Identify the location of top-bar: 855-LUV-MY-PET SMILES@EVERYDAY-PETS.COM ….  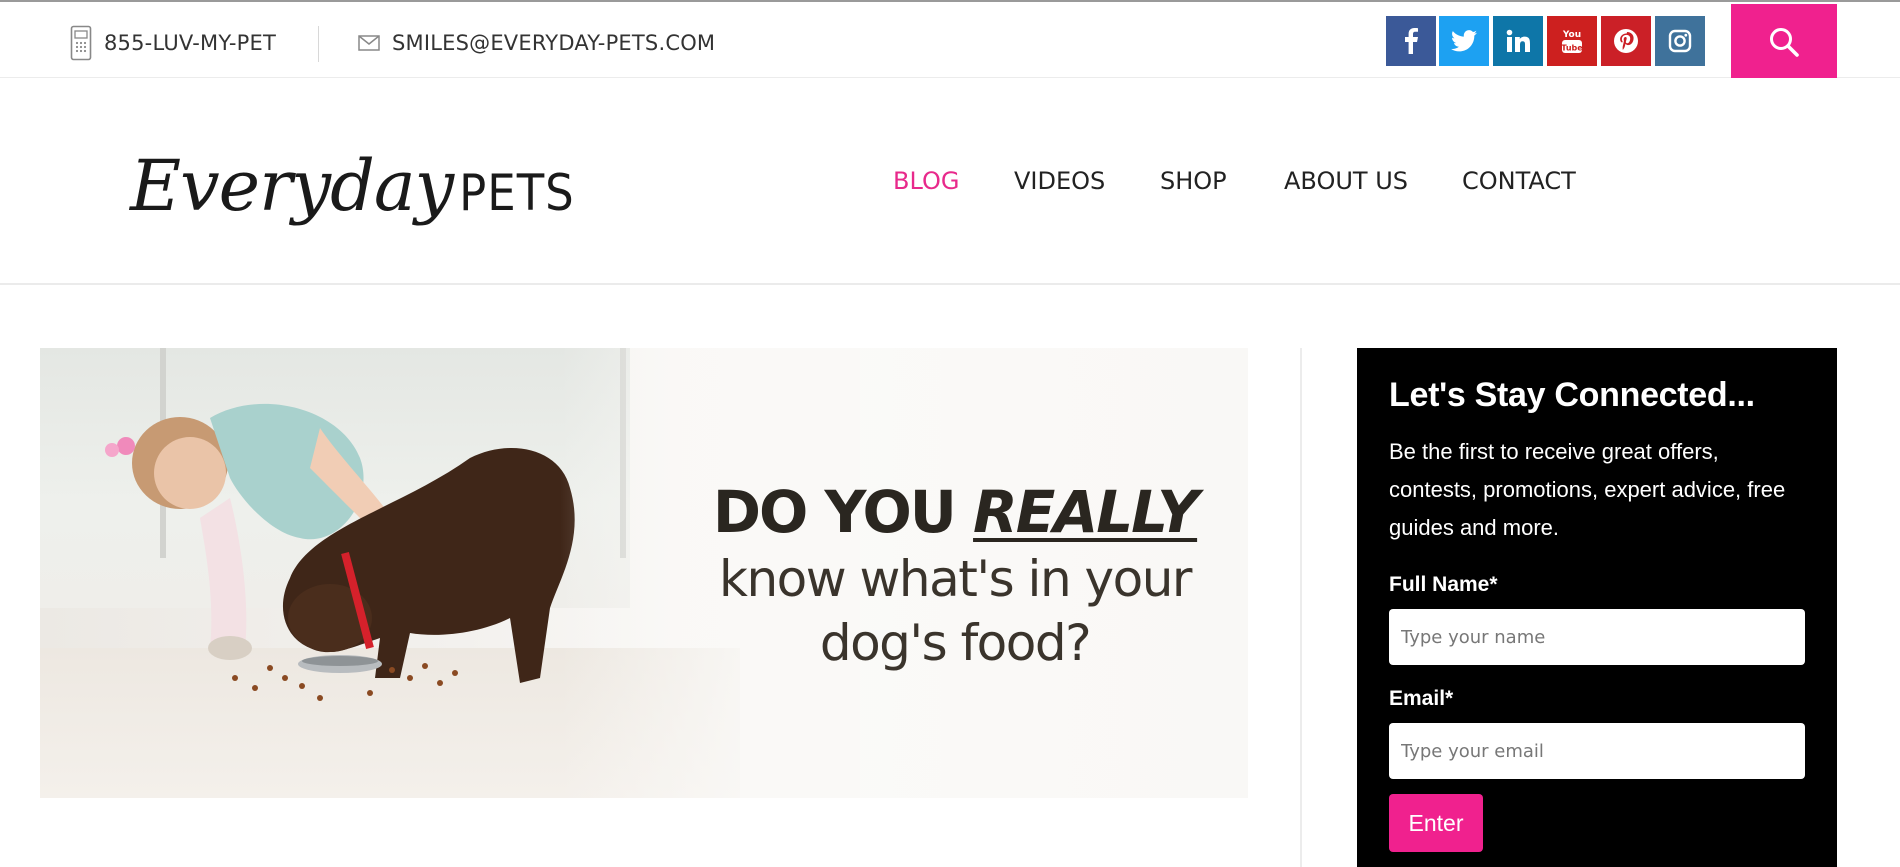
(950, 39).